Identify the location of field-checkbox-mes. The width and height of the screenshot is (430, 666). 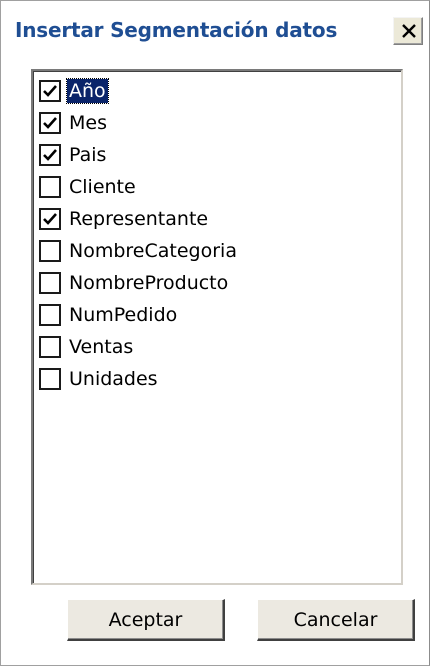
(50, 123).